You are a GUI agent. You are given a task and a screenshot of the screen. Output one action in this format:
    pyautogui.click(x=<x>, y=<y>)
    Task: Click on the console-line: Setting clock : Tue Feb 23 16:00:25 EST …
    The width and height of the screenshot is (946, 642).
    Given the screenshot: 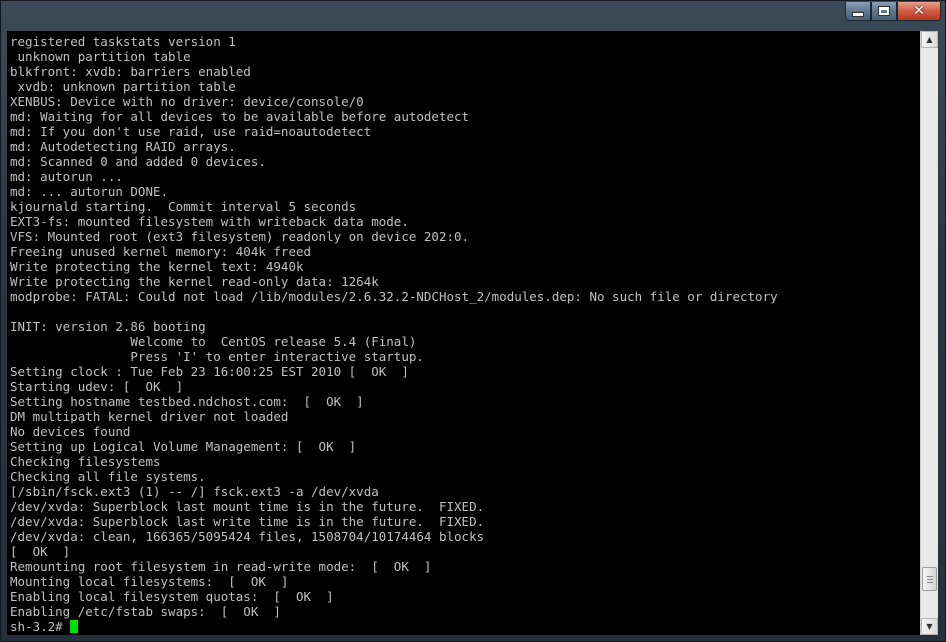 What is the action you would take?
    pyautogui.click(x=209, y=371)
    